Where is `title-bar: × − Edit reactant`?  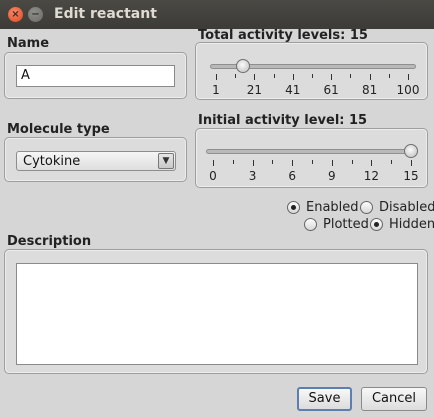
title-bar: × − Edit reactant is located at coordinates (217, 14).